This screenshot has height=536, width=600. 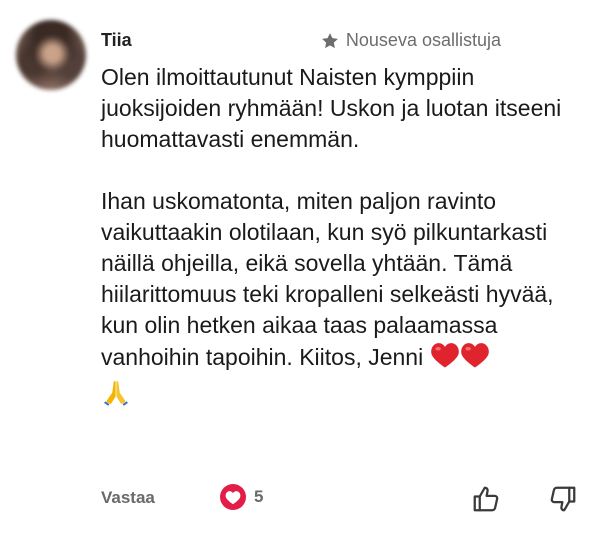 I want to click on thumbs-up-icon, so click(x=486, y=501).